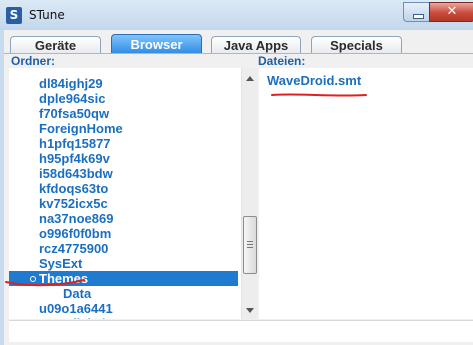 This screenshot has width=473, height=345. What do you see at coordinates (418, 16) in the screenshot?
I see `minimize-icon` at bounding box center [418, 16].